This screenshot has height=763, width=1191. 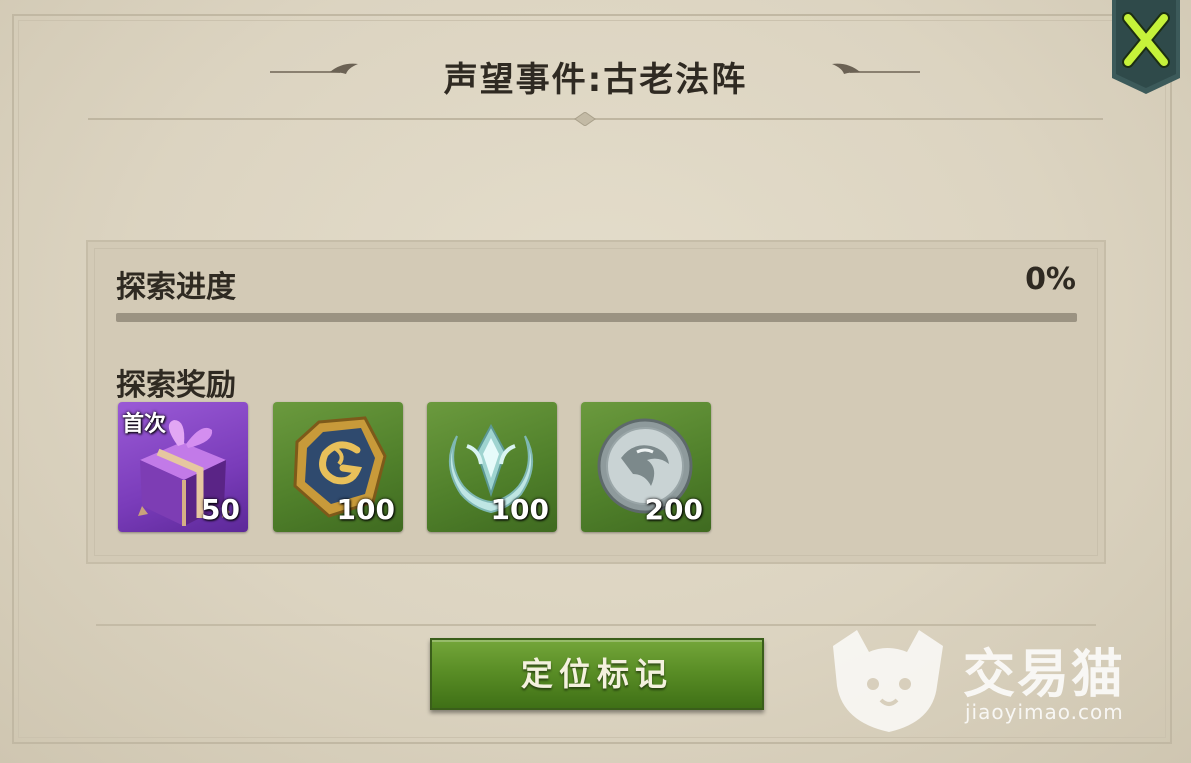 I want to click on dialog-title: 声望事件:古老法阵, so click(x=595, y=80).